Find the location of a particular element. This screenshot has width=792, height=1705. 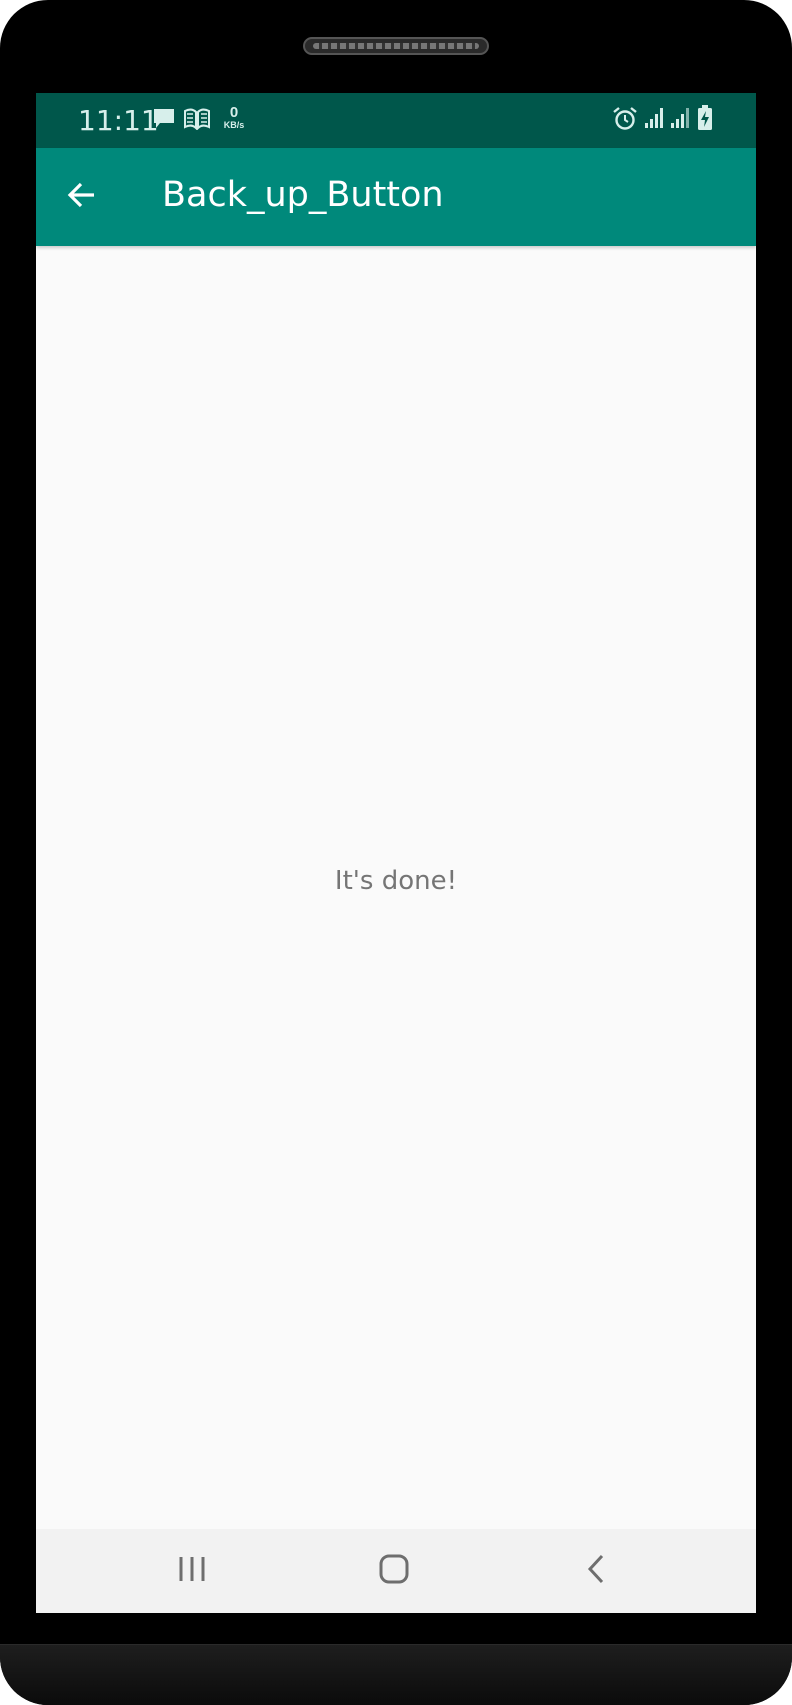

network-speed-unit: KB/s is located at coordinates (234, 125).